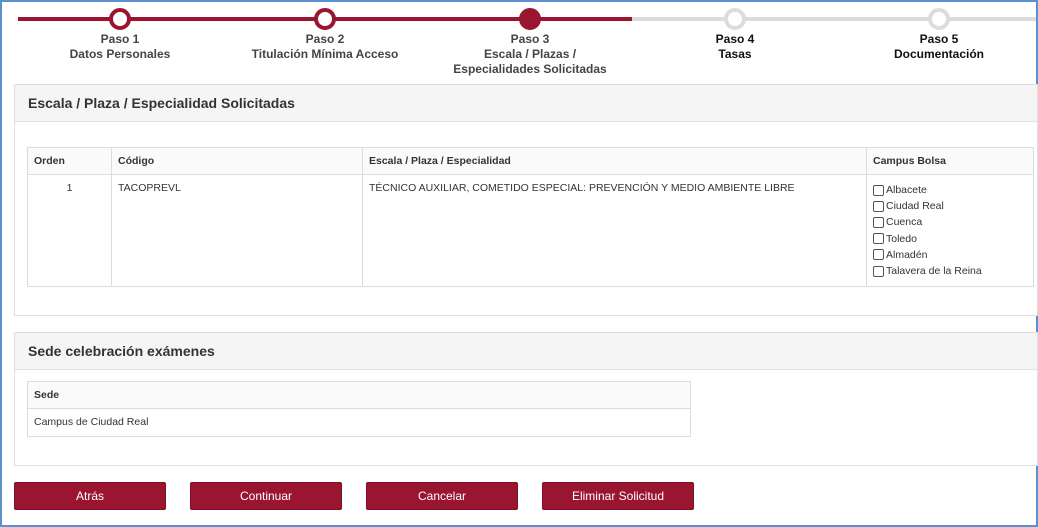 This screenshot has width=1038, height=527. What do you see at coordinates (915, 206) in the screenshot?
I see `campus-label: Ciudad Real` at bounding box center [915, 206].